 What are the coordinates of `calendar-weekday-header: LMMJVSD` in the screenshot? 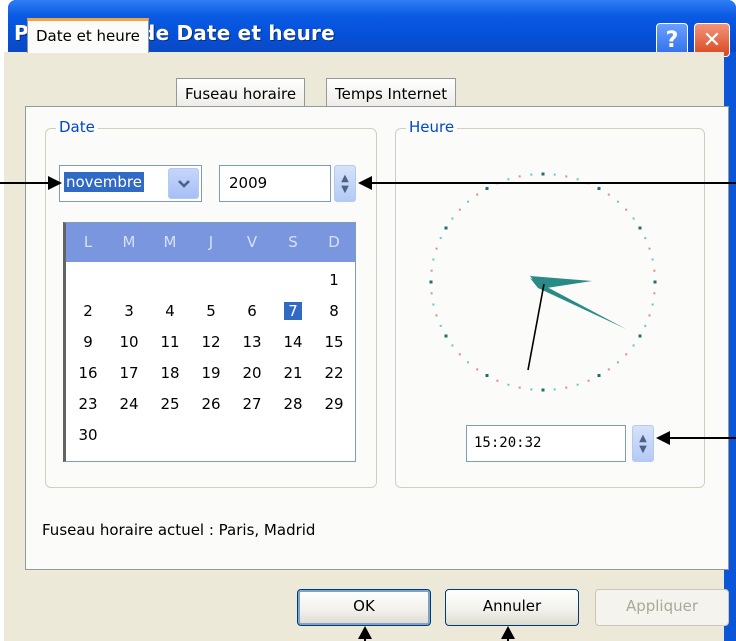 It's located at (210, 242).